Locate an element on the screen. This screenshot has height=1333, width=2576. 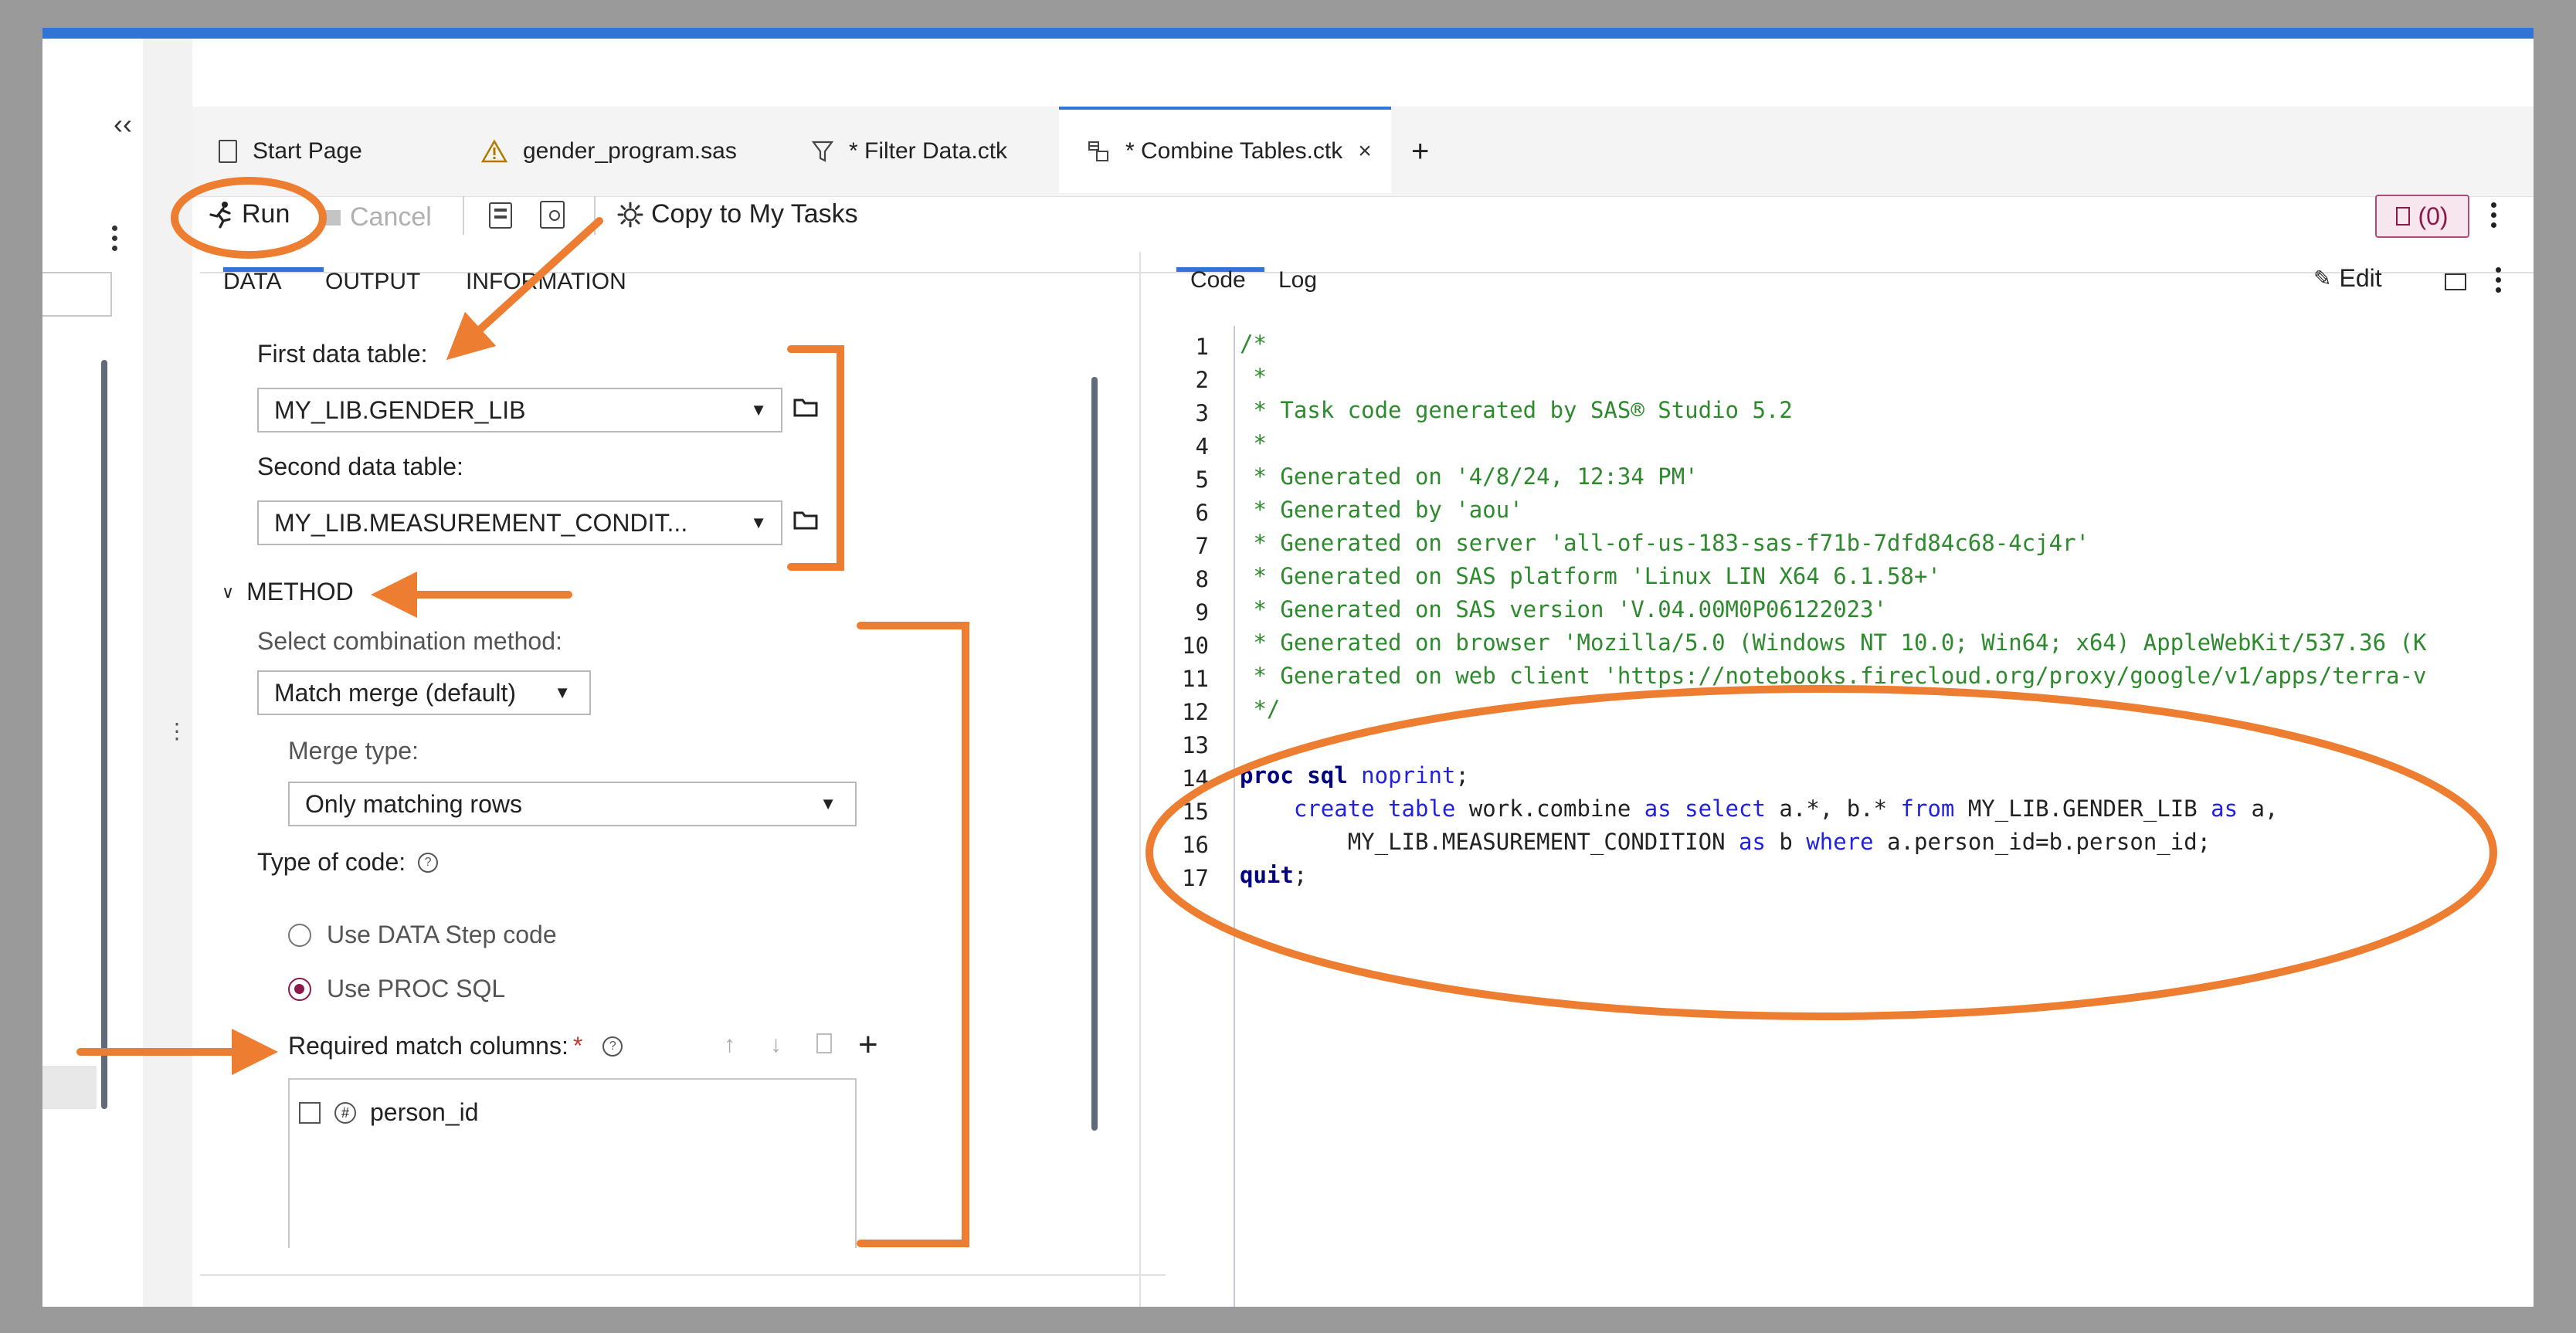
task-panel-scrollbar is located at coordinates (1094, 754).